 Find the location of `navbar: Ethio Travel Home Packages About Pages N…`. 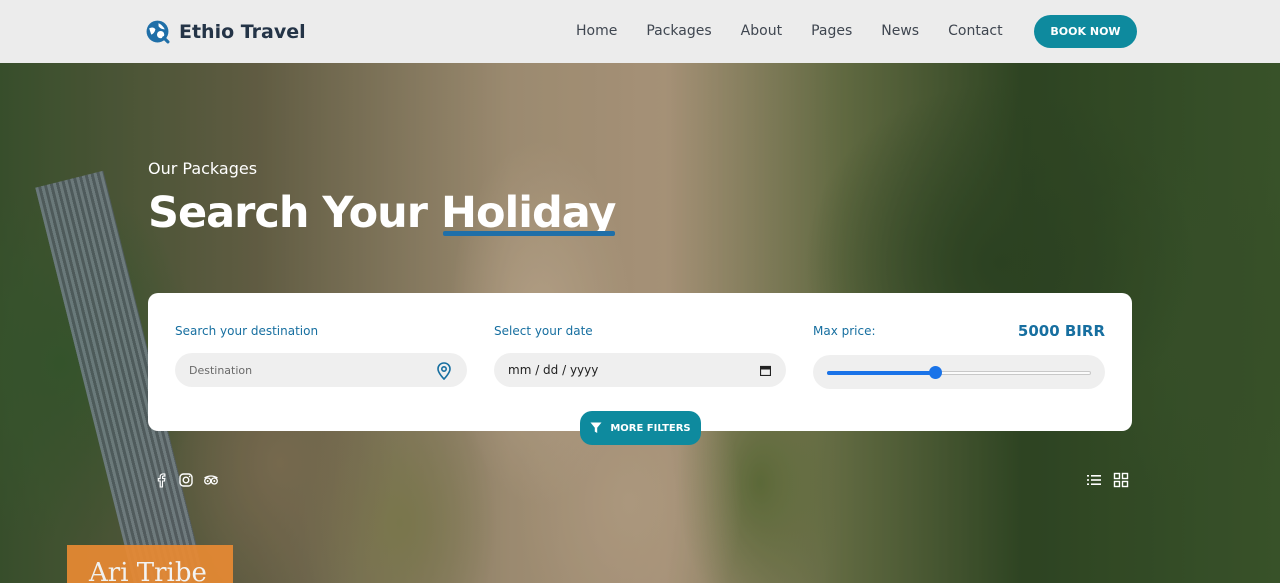

navbar: Ethio Travel Home Packages About Pages N… is located at coordinates (640, 31).